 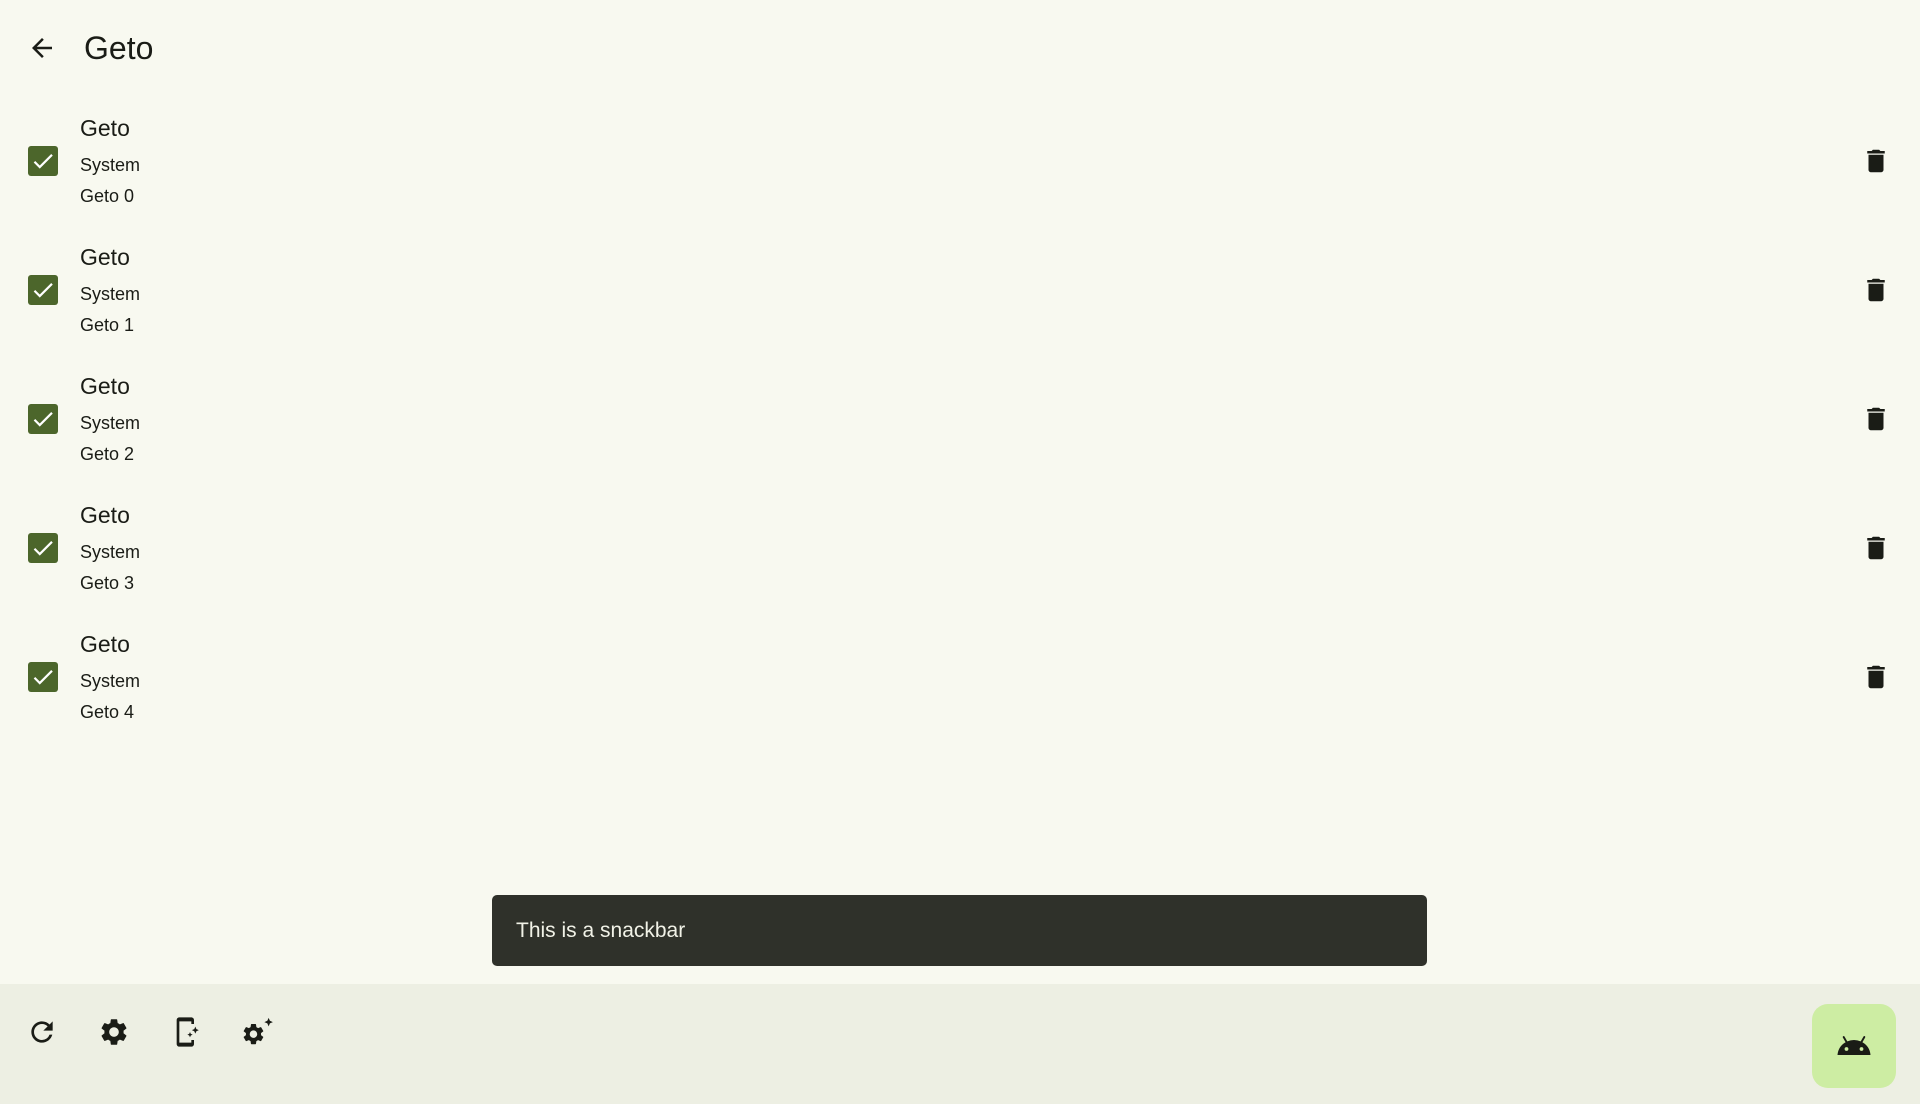 I want to click on settings-icon, so click(x=114, y=1032).